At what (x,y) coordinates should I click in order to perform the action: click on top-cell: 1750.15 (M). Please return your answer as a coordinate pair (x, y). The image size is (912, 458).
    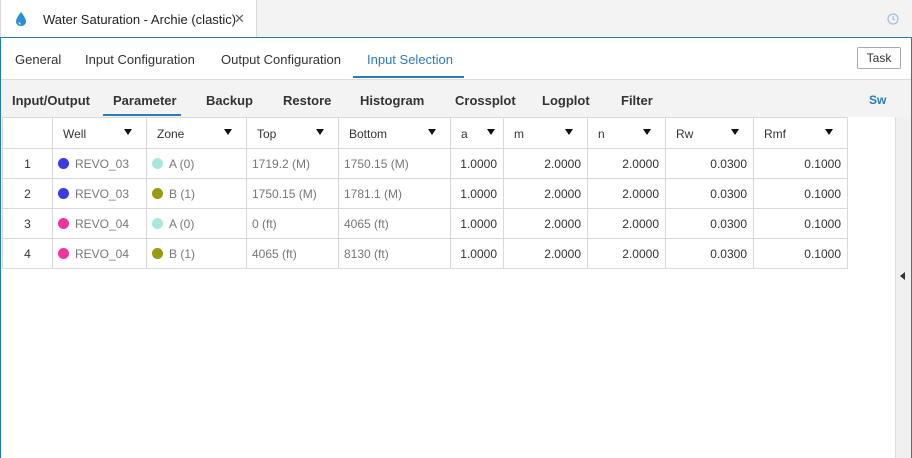
    Looking at the image, I should click on (292, 193).